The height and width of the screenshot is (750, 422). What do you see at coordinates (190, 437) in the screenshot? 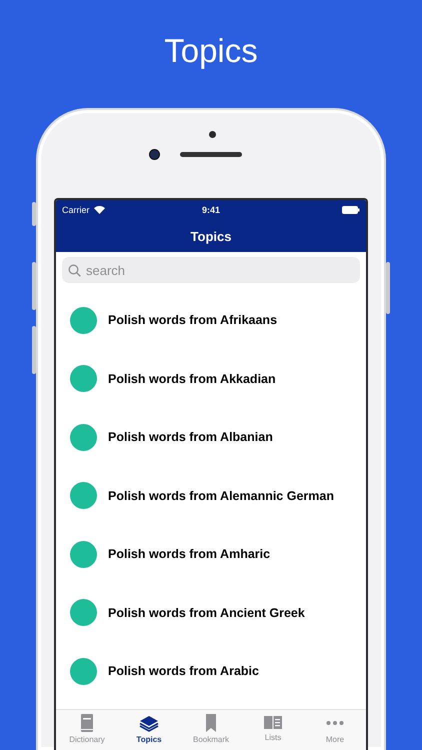
I see `topic-item: Polish words from Albanian` at bounding box center [190, 437].